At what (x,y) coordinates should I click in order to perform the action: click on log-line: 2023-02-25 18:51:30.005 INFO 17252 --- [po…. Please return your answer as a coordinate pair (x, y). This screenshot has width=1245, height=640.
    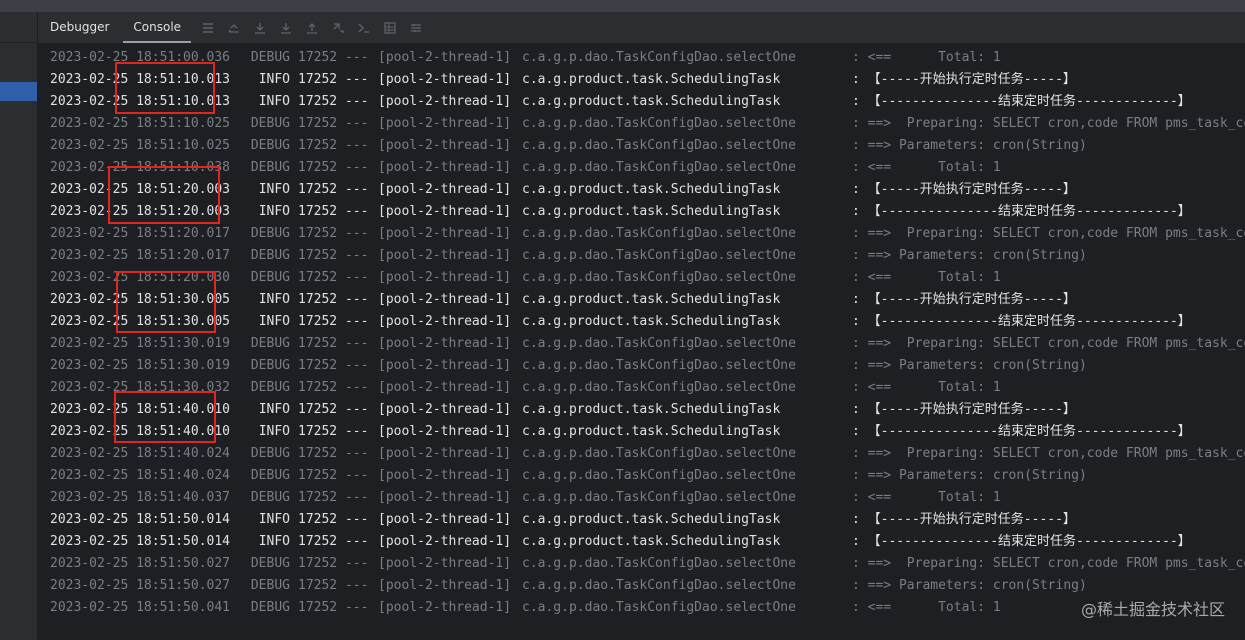
    Looking at the image, I should click on (563, 300).